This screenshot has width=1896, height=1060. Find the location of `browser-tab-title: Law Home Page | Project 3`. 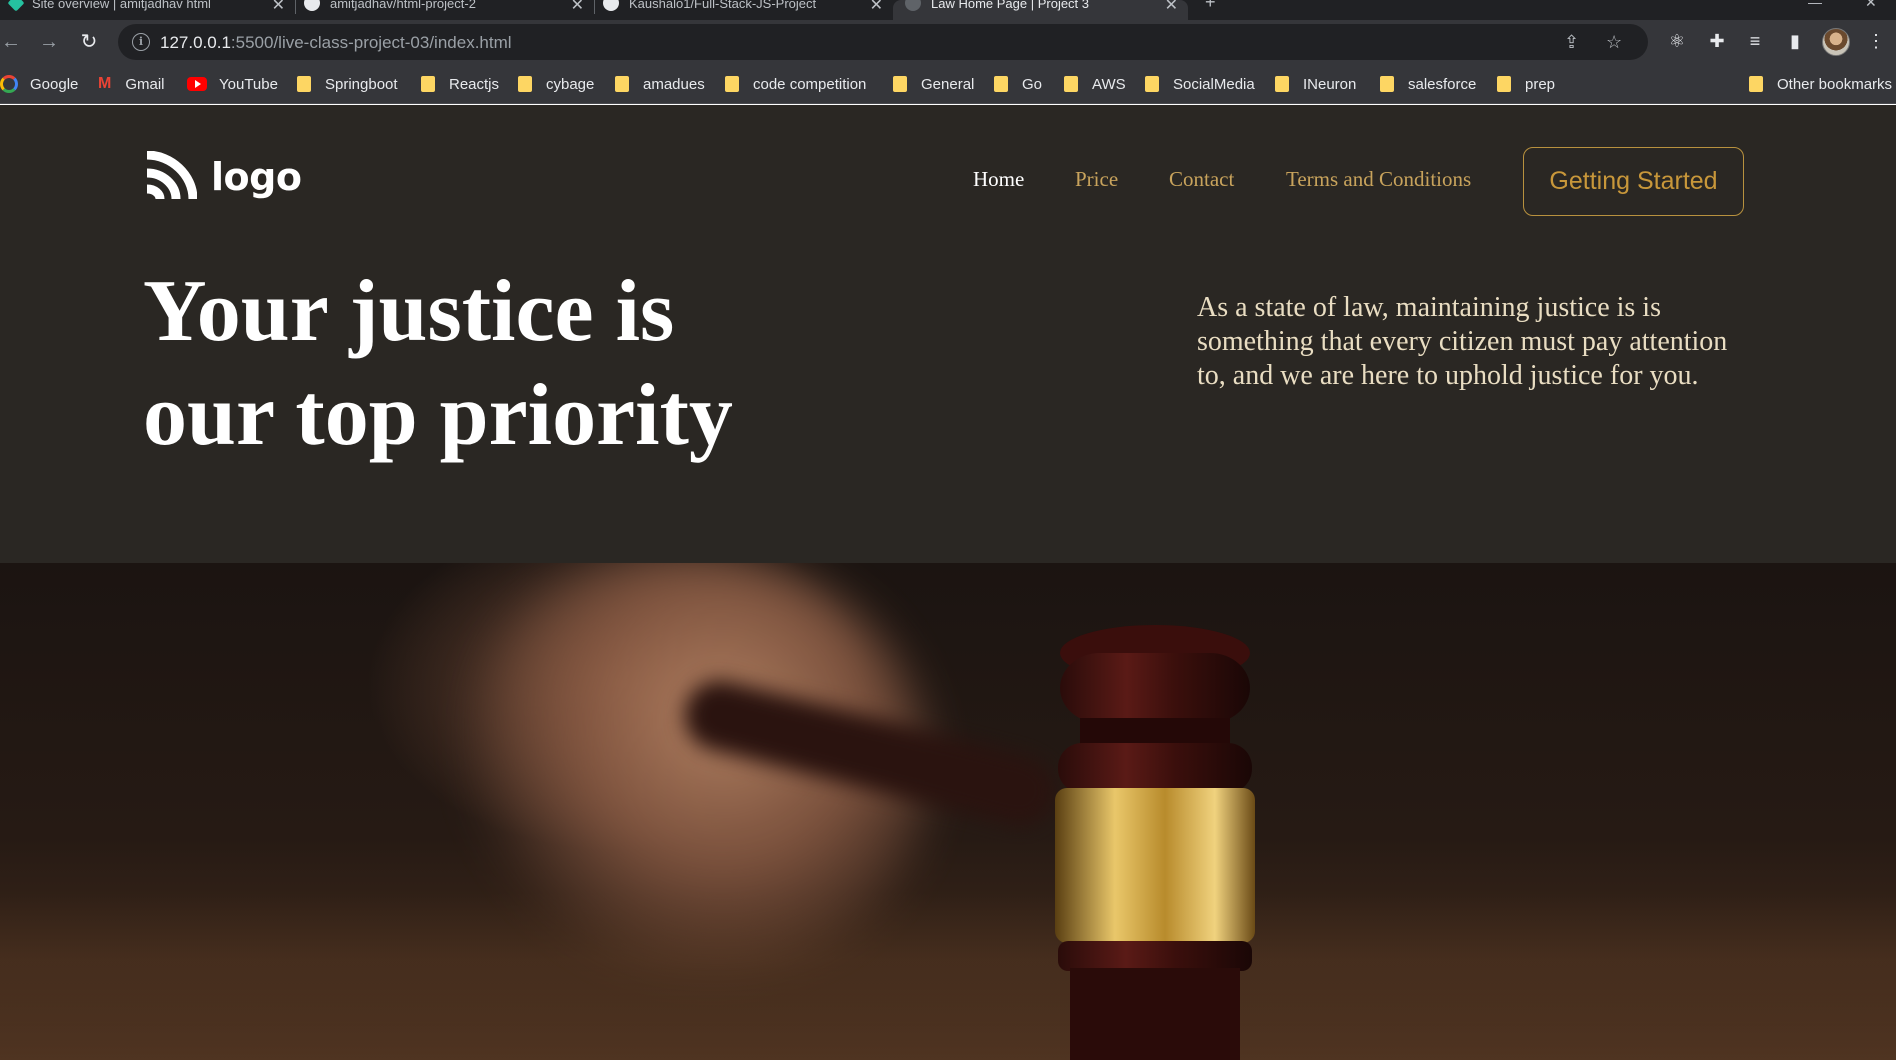

browser-tab-title: Law Home Page | Project 3 is located at coordinates (1010, 5).